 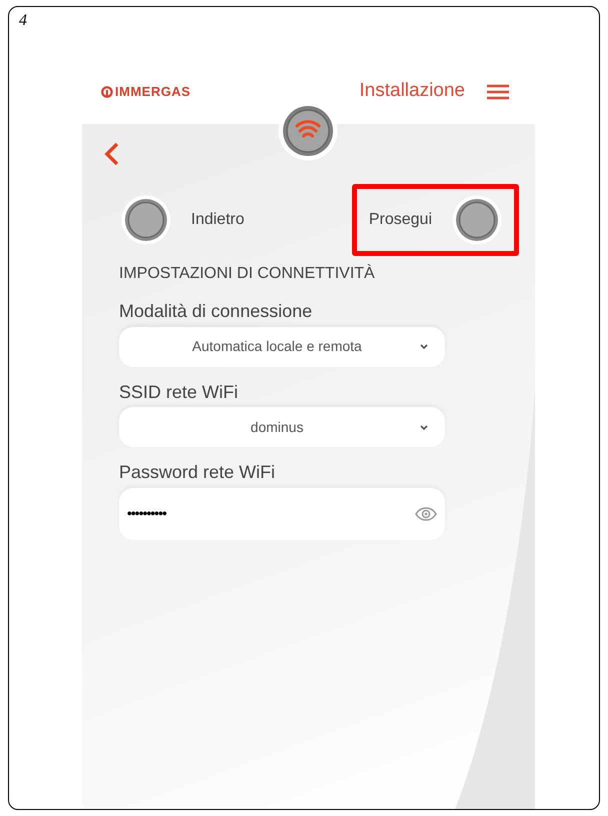 What do you see at coordinates (282, 346) in the screenshot?
I see `dropdown-field: Automatica locale e remota` at bounding box center [282, 346].